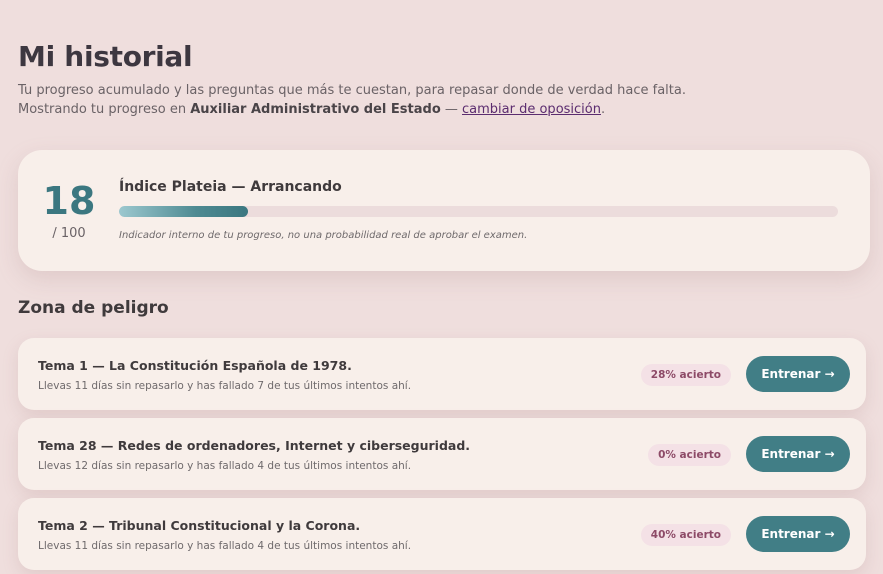 Image resolution: width=883 pixels, height=574 pixels. Describe the element at coordinates (531, 109) in the screenshot. I see `change-exam-link: cambiar de oposición` at that location.